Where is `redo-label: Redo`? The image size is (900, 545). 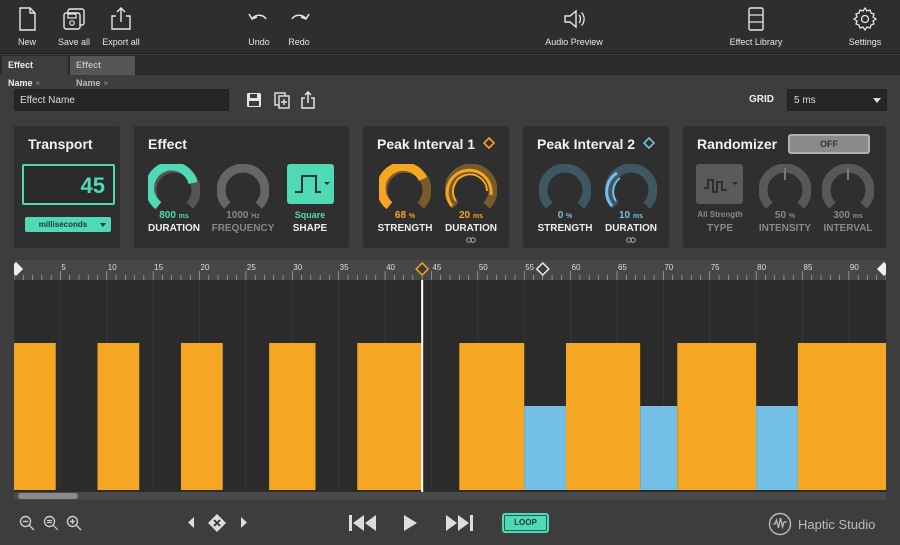
redo-label: Redo is located at coordinates (299, 42).